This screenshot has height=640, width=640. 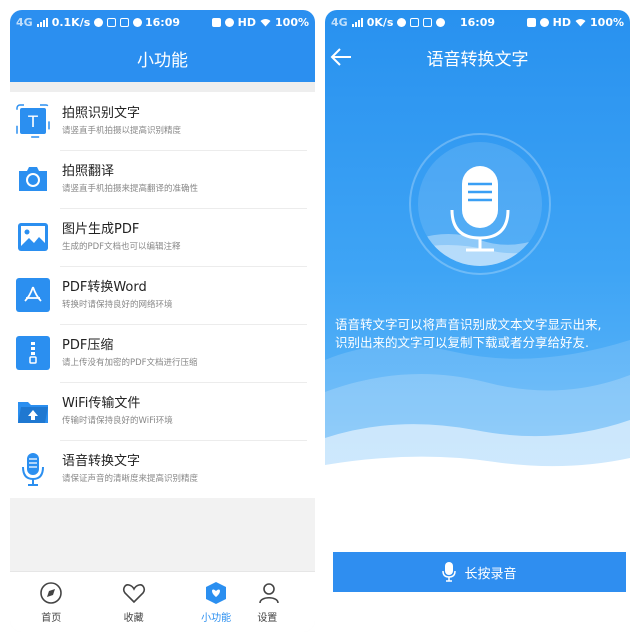 I want to click on text-recognition-icon: T, so click(x=33, y=121).